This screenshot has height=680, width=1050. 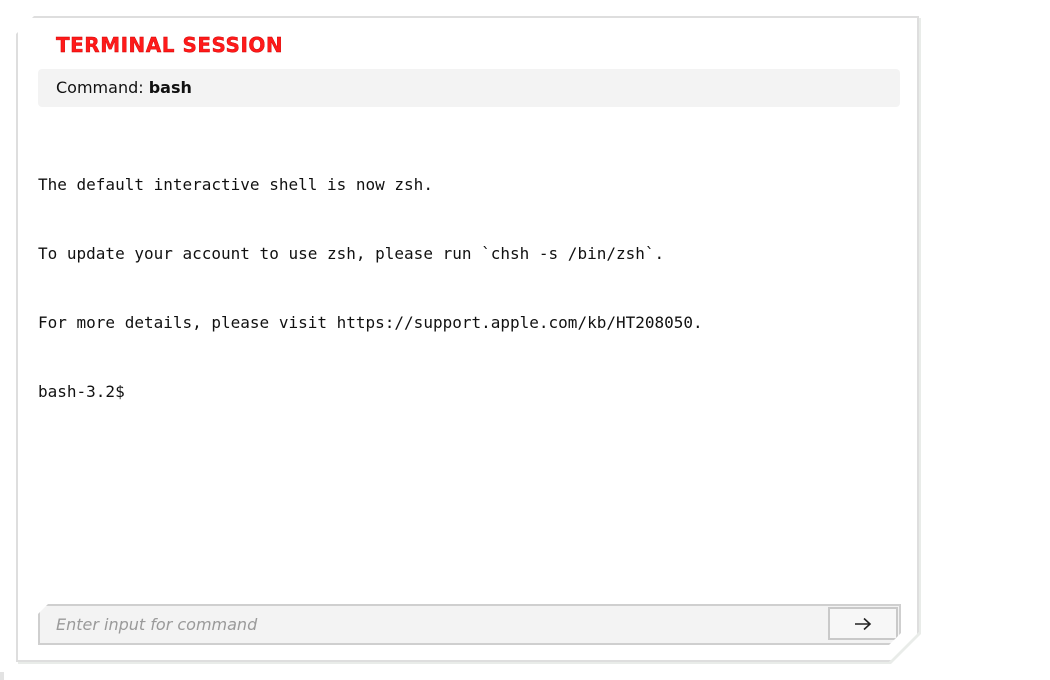 I want to click on command-label: Command:, so click(x=100, y=87).